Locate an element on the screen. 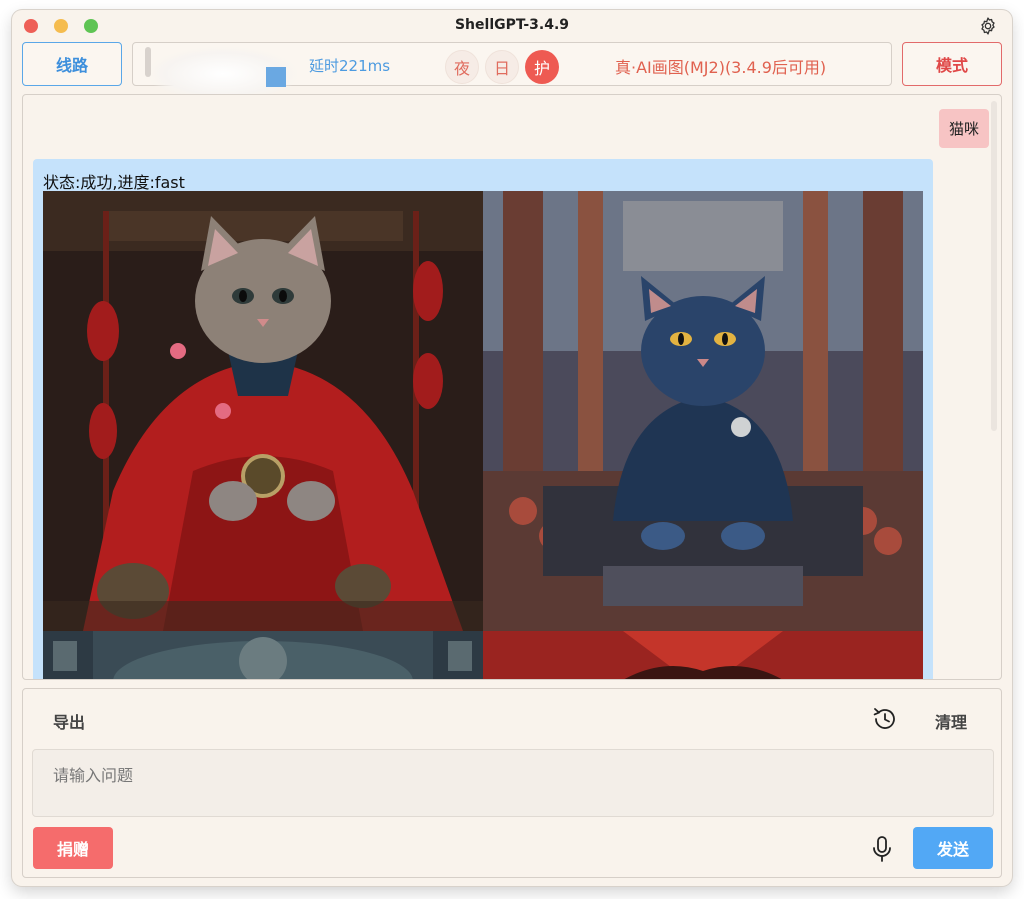 The height and width of the screenshot is (899, 1024). mode-button: 模式 is located at coordinates (952, 64).